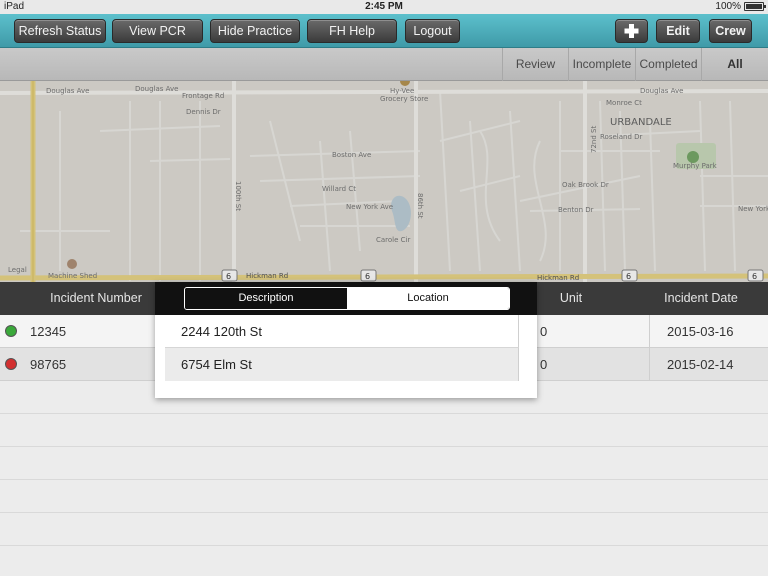 The image size is (768, 576). What do you see at coordinates (601, 64) in the screenshot?
I see `filter-tab-incomplete: Incomplete` at bounding box center [601, 64].